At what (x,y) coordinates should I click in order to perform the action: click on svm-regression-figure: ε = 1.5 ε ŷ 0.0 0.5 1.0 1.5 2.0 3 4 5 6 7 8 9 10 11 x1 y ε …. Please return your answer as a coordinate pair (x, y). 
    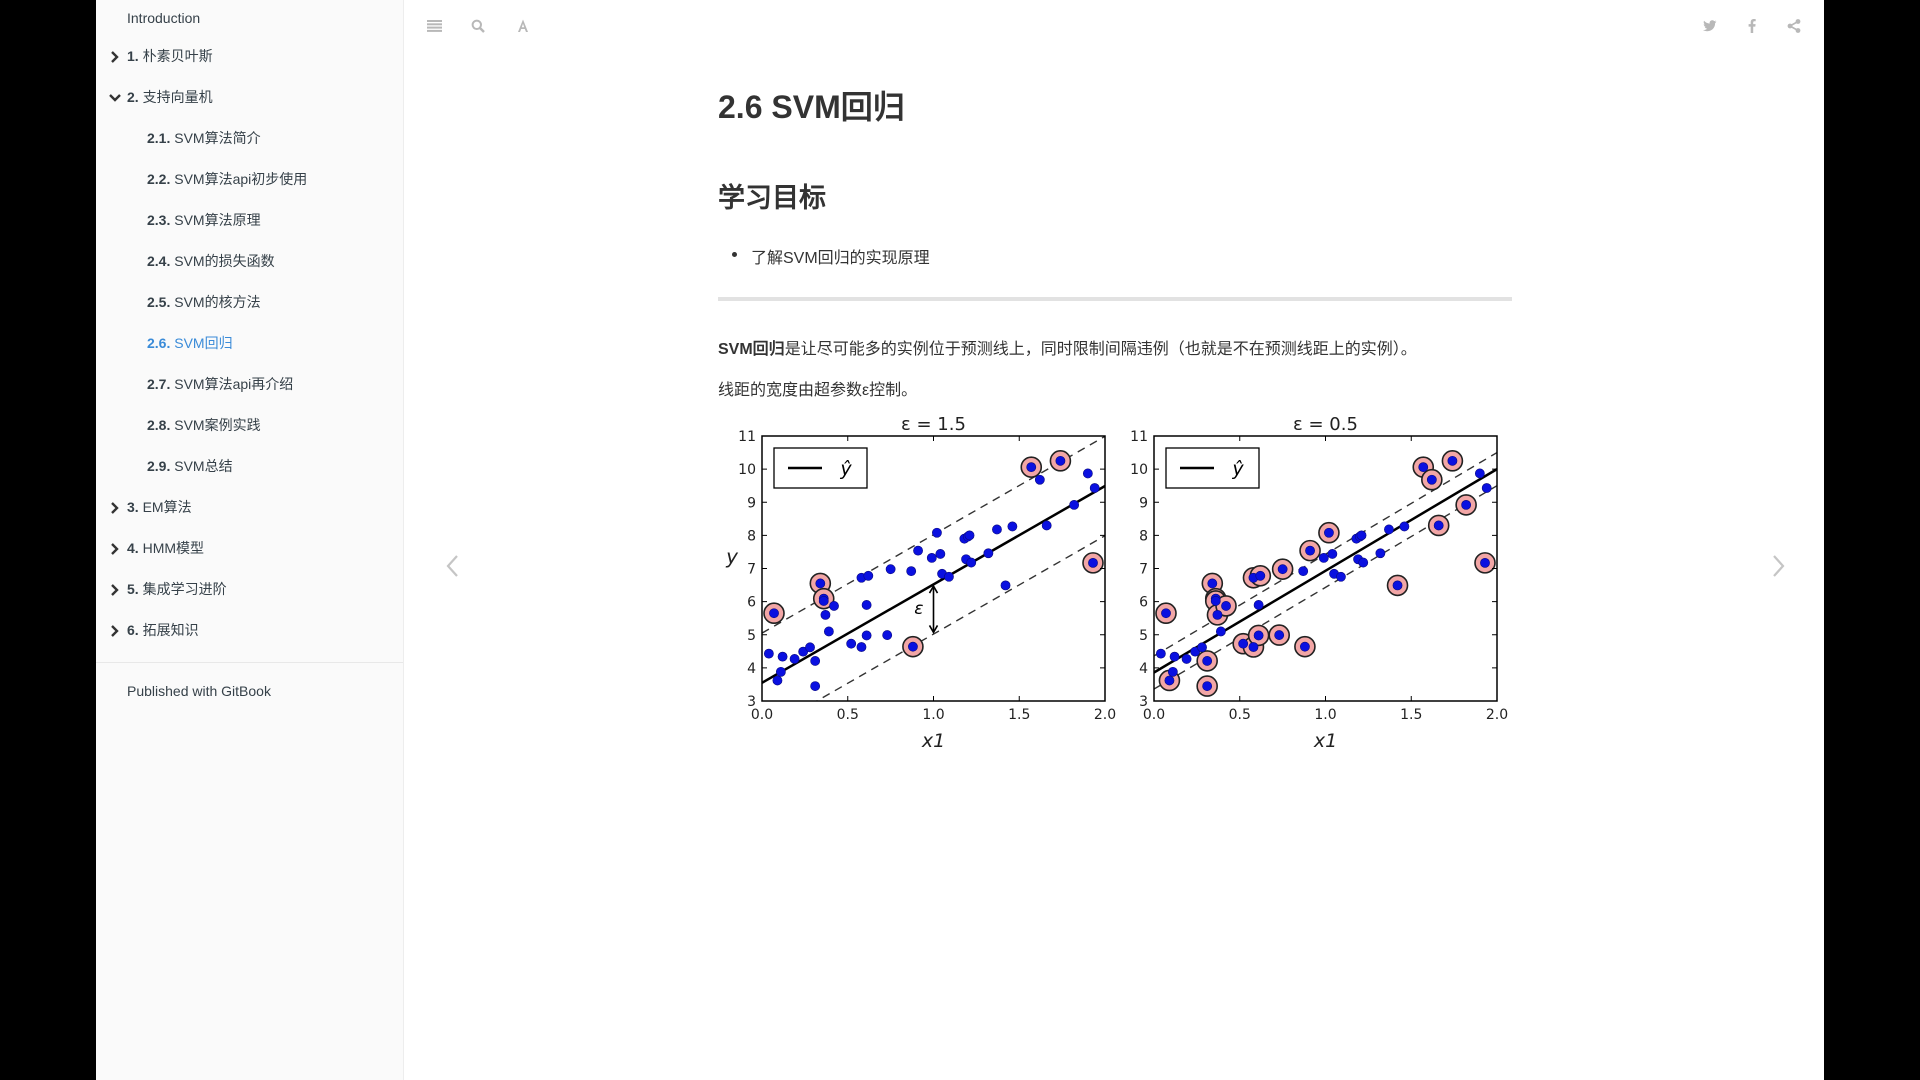
    Looking at the image, I should click on (1118, 582).